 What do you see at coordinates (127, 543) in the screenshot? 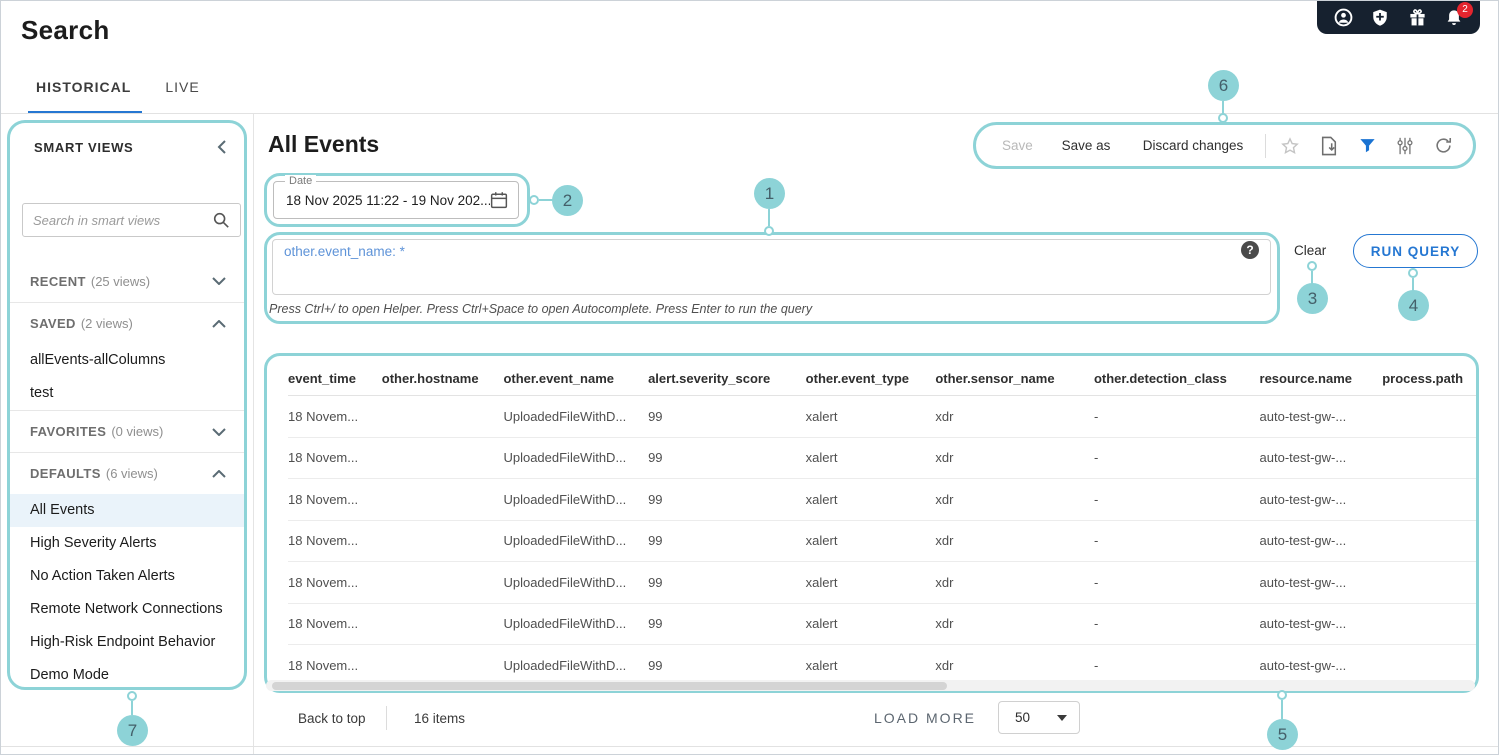
I see `smart-view-item: High Severity Alerts` at bounding box center [127, 543].